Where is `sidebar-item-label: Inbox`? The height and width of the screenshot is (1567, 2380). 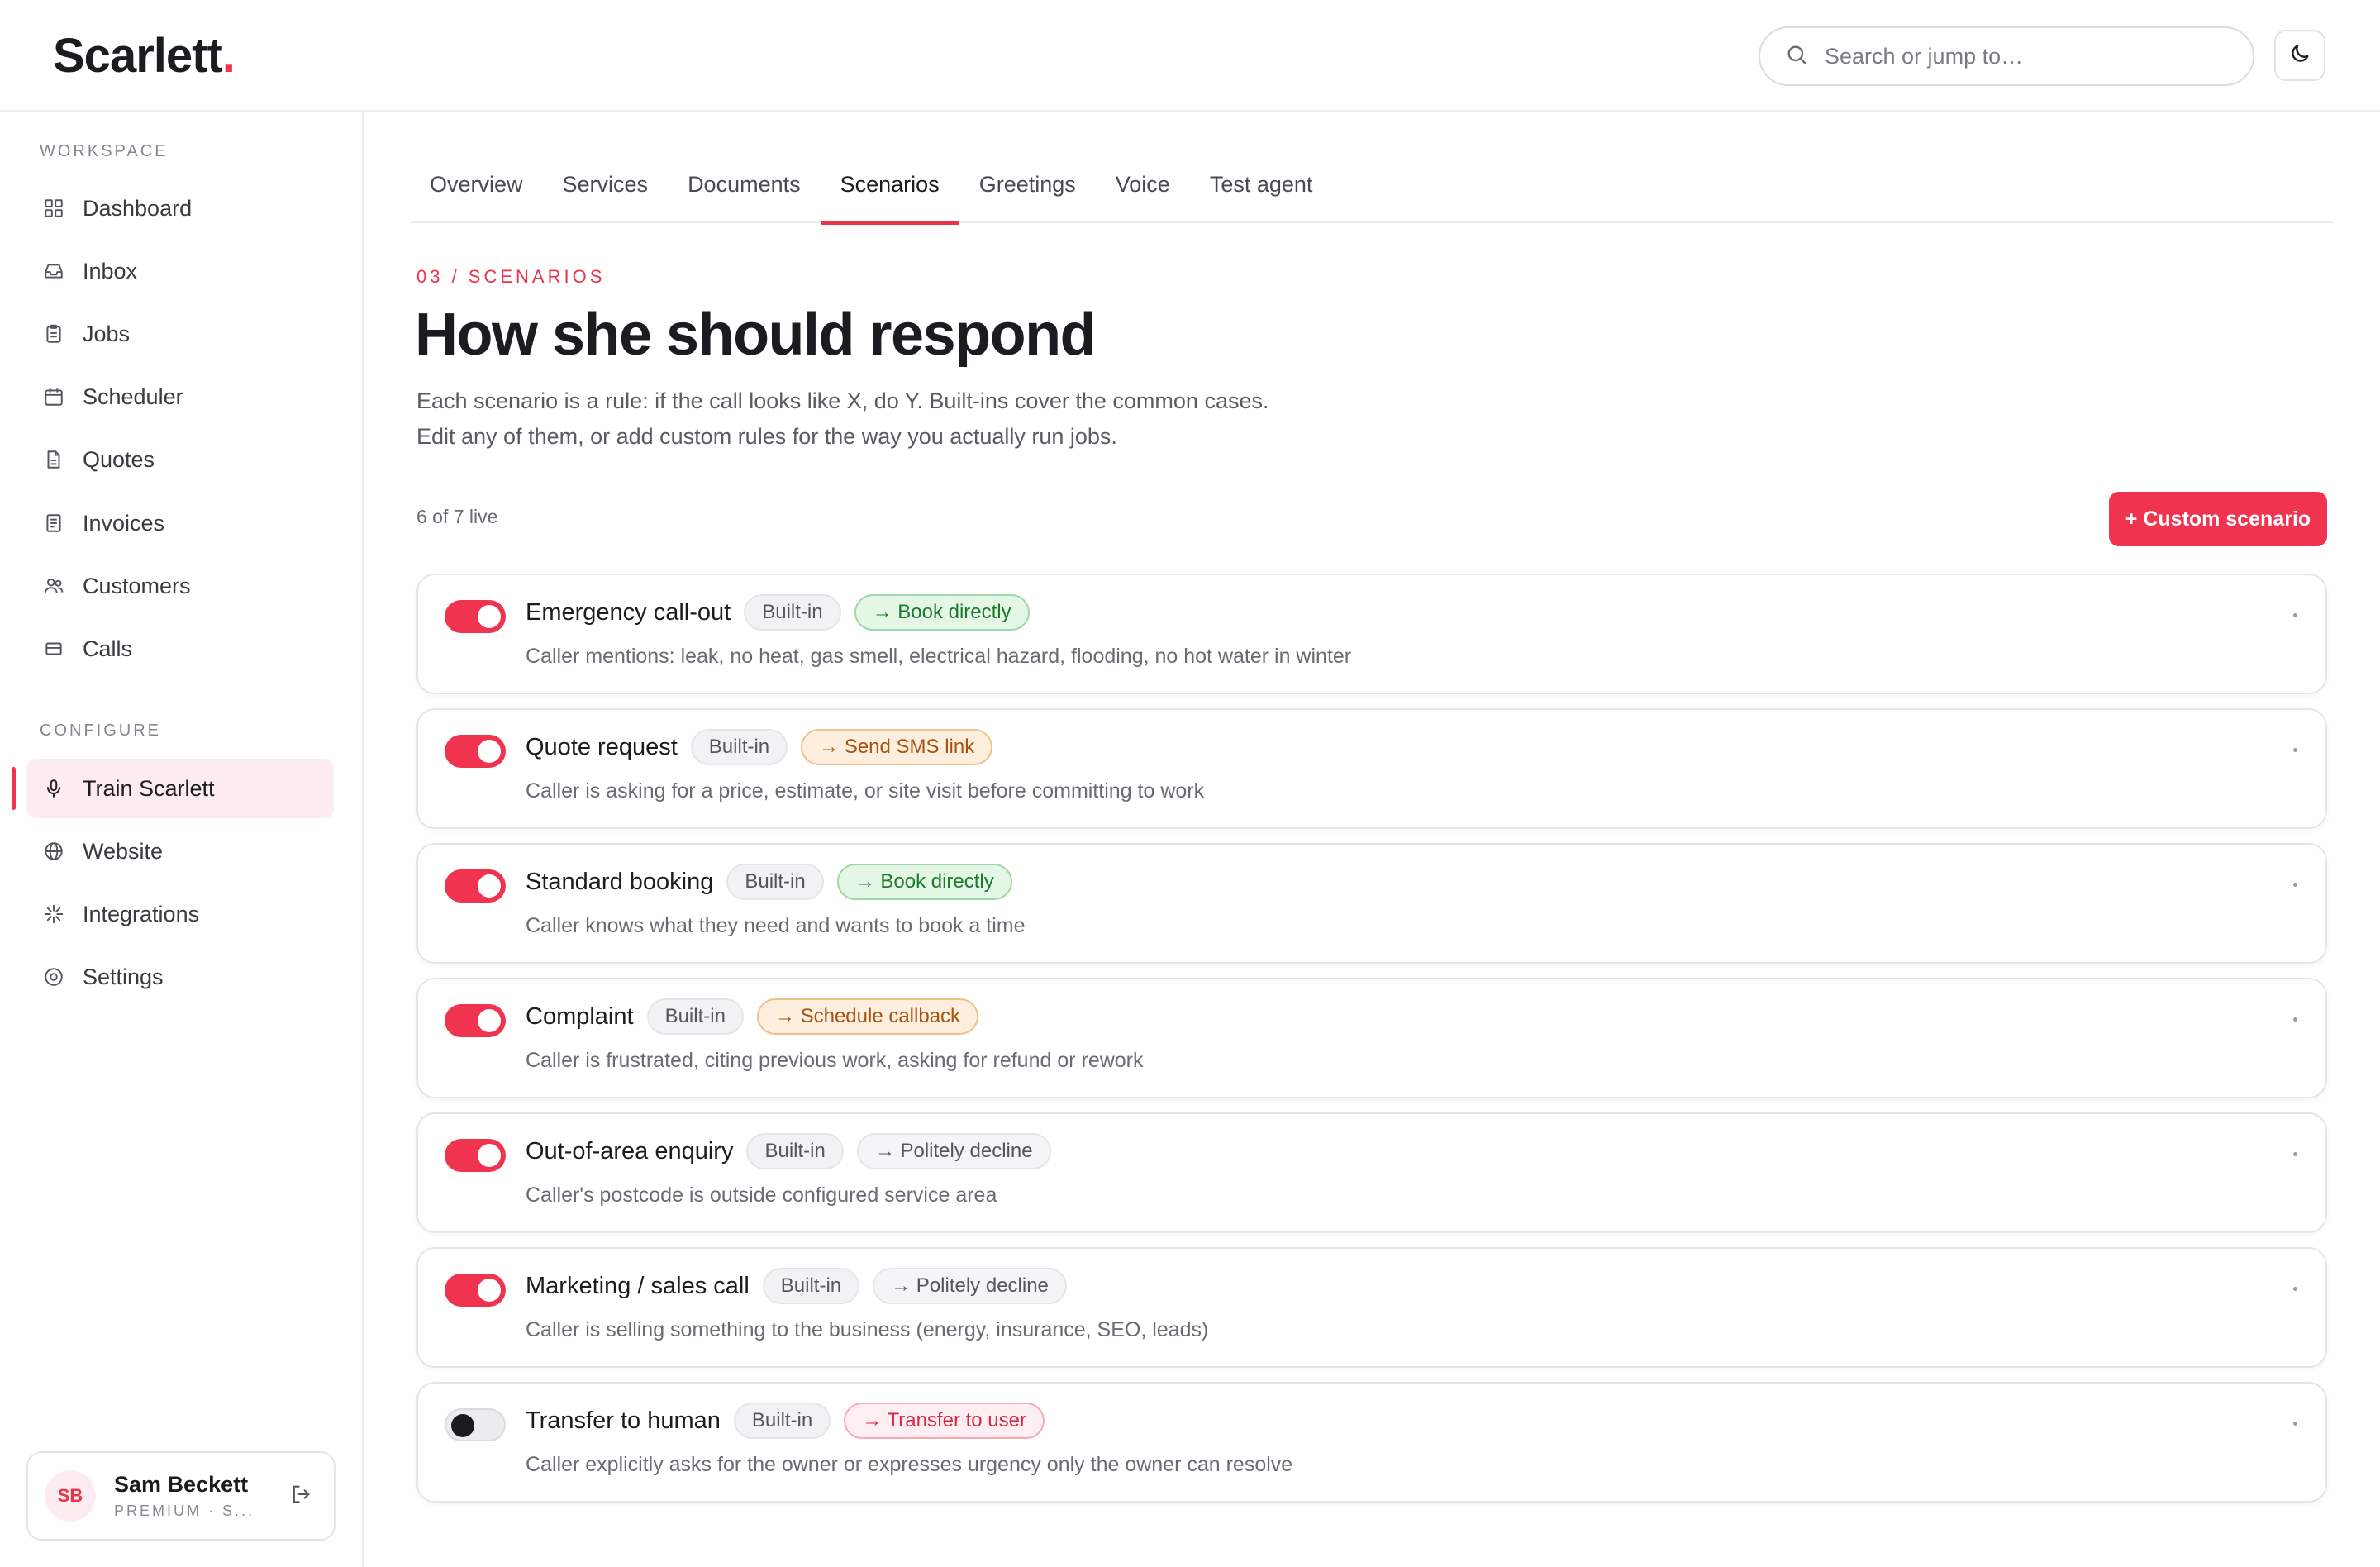 sidebar-item-label: Inbox is located at coordinates (110, 270).